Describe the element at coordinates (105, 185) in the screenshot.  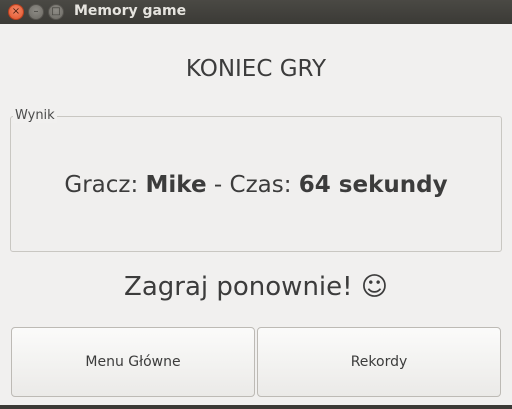
I see `player-label: Gracz:` at that location.